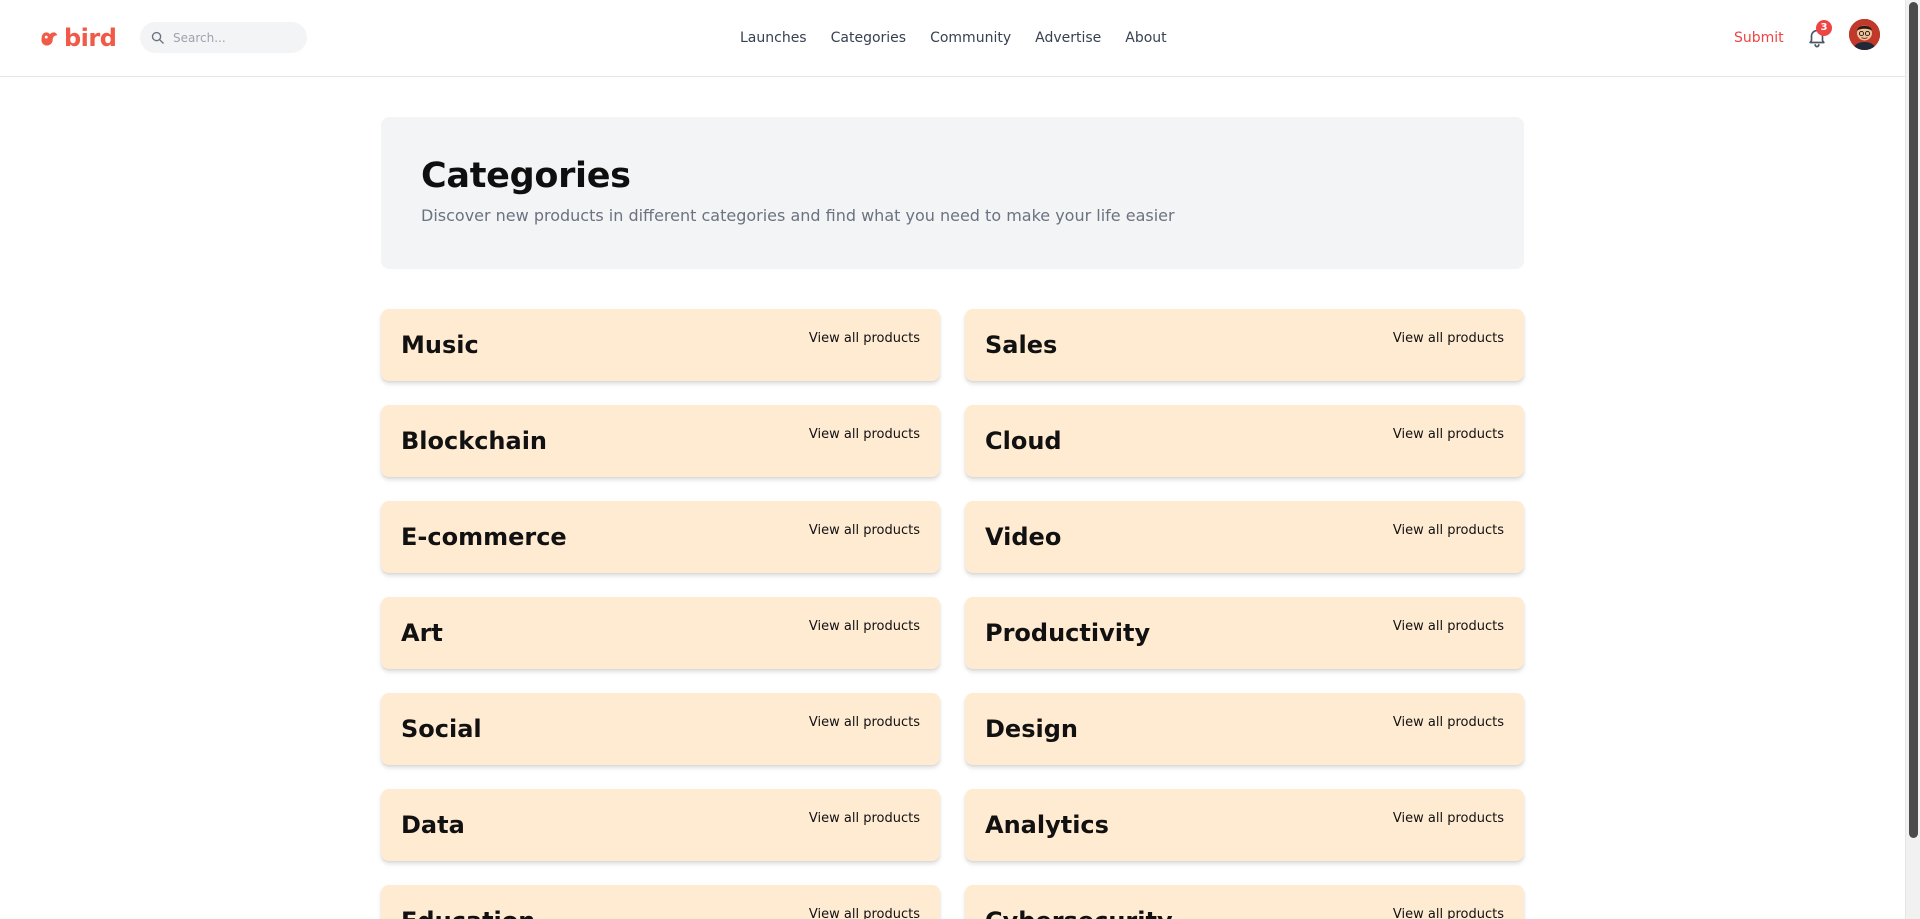 The width and height of the screenshot is (1920, 919). Describe the element at coordinates (1031, 729) in the screenshot. I see `category-title: Design` at that location.